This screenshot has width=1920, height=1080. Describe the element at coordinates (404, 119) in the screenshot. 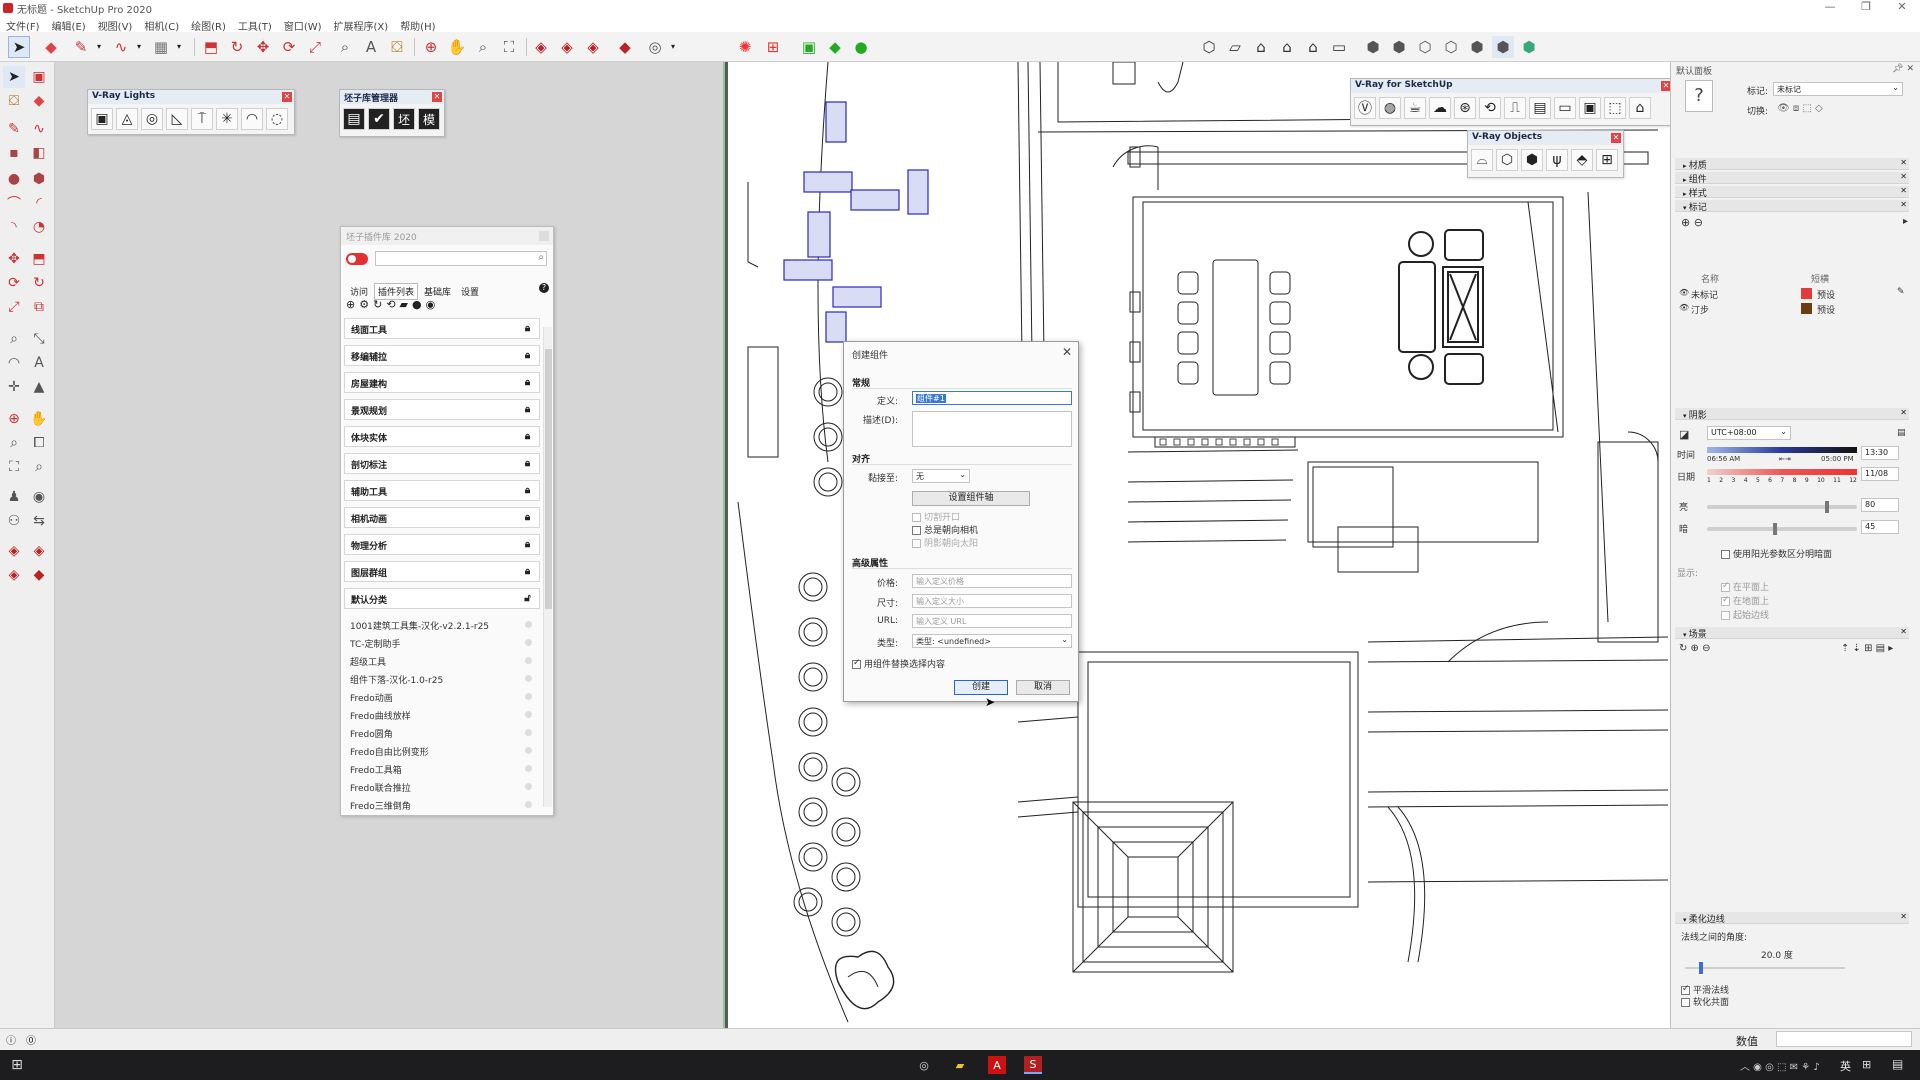

I see `plugin-pizi-icon: 坯` at that location.